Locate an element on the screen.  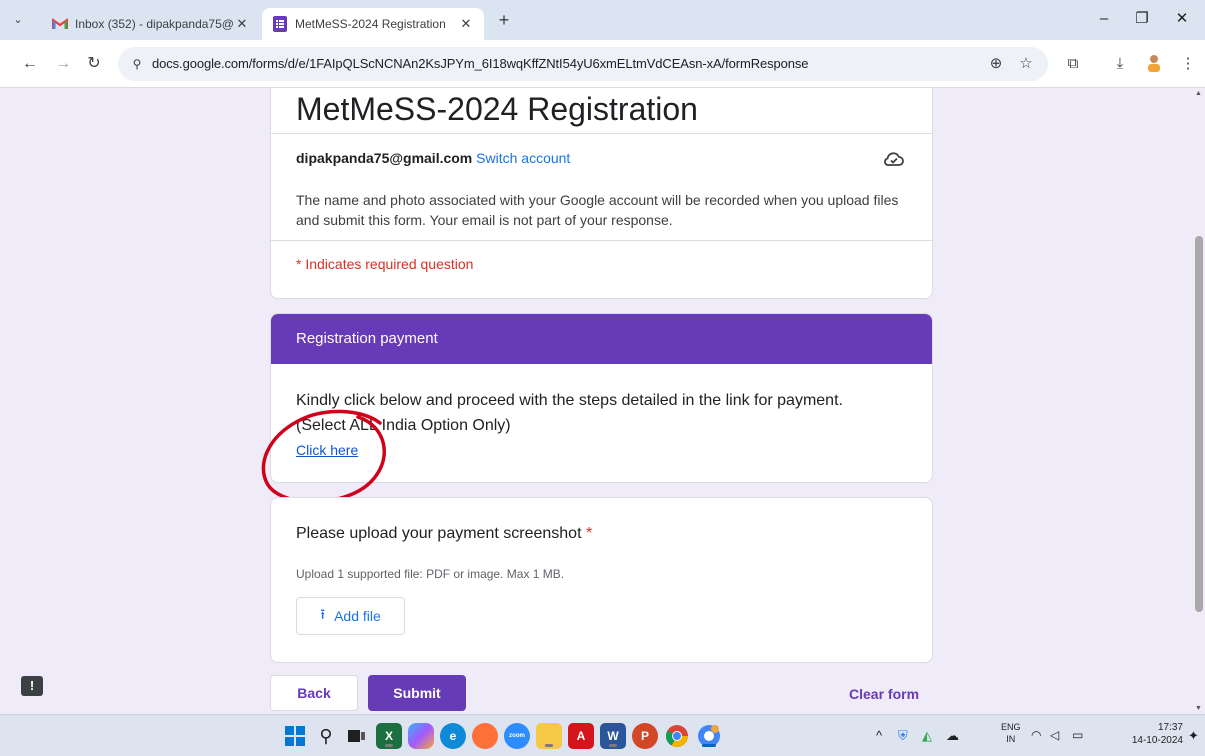
language-indicator: ENG IN is located at coordinates (1011, 733).